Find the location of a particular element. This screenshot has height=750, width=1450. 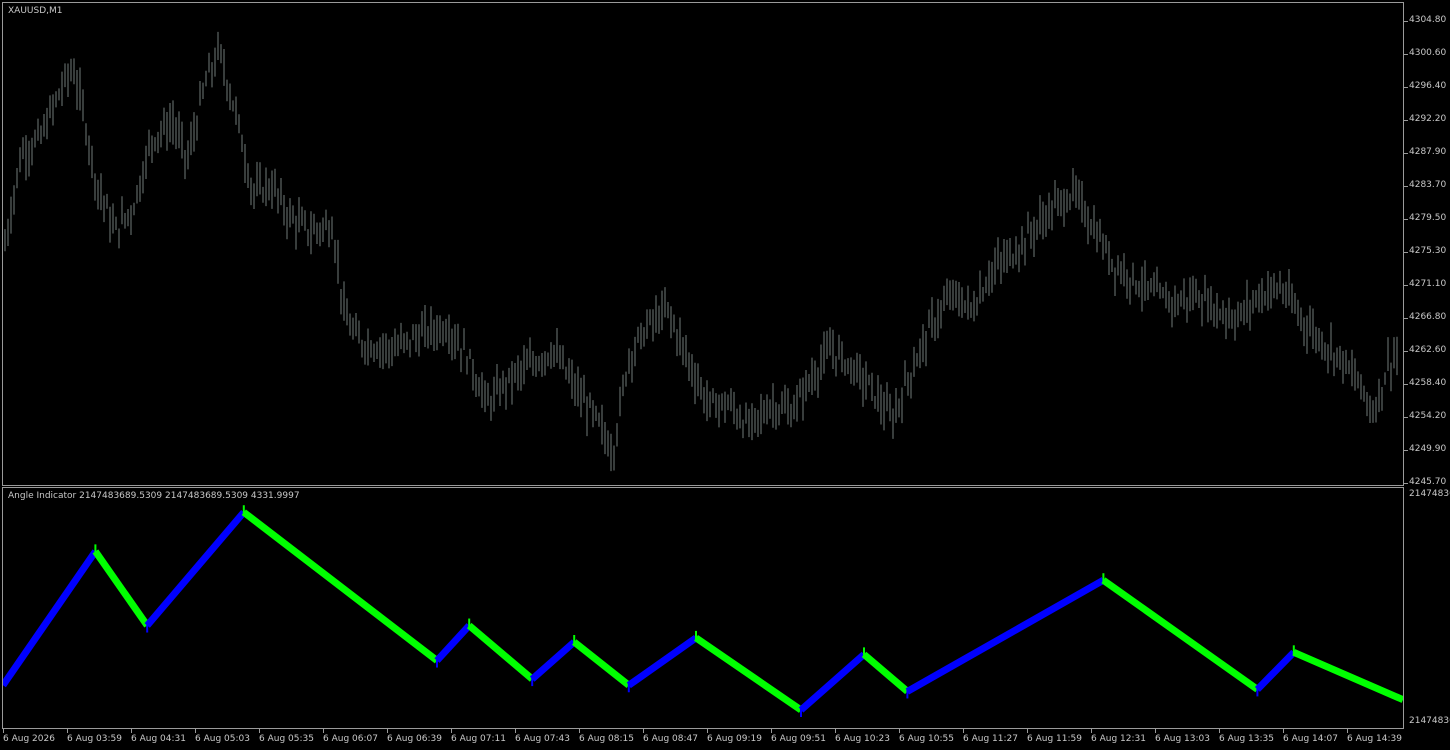

price-label: 4249.90 is located at coordinates (1428, 449).